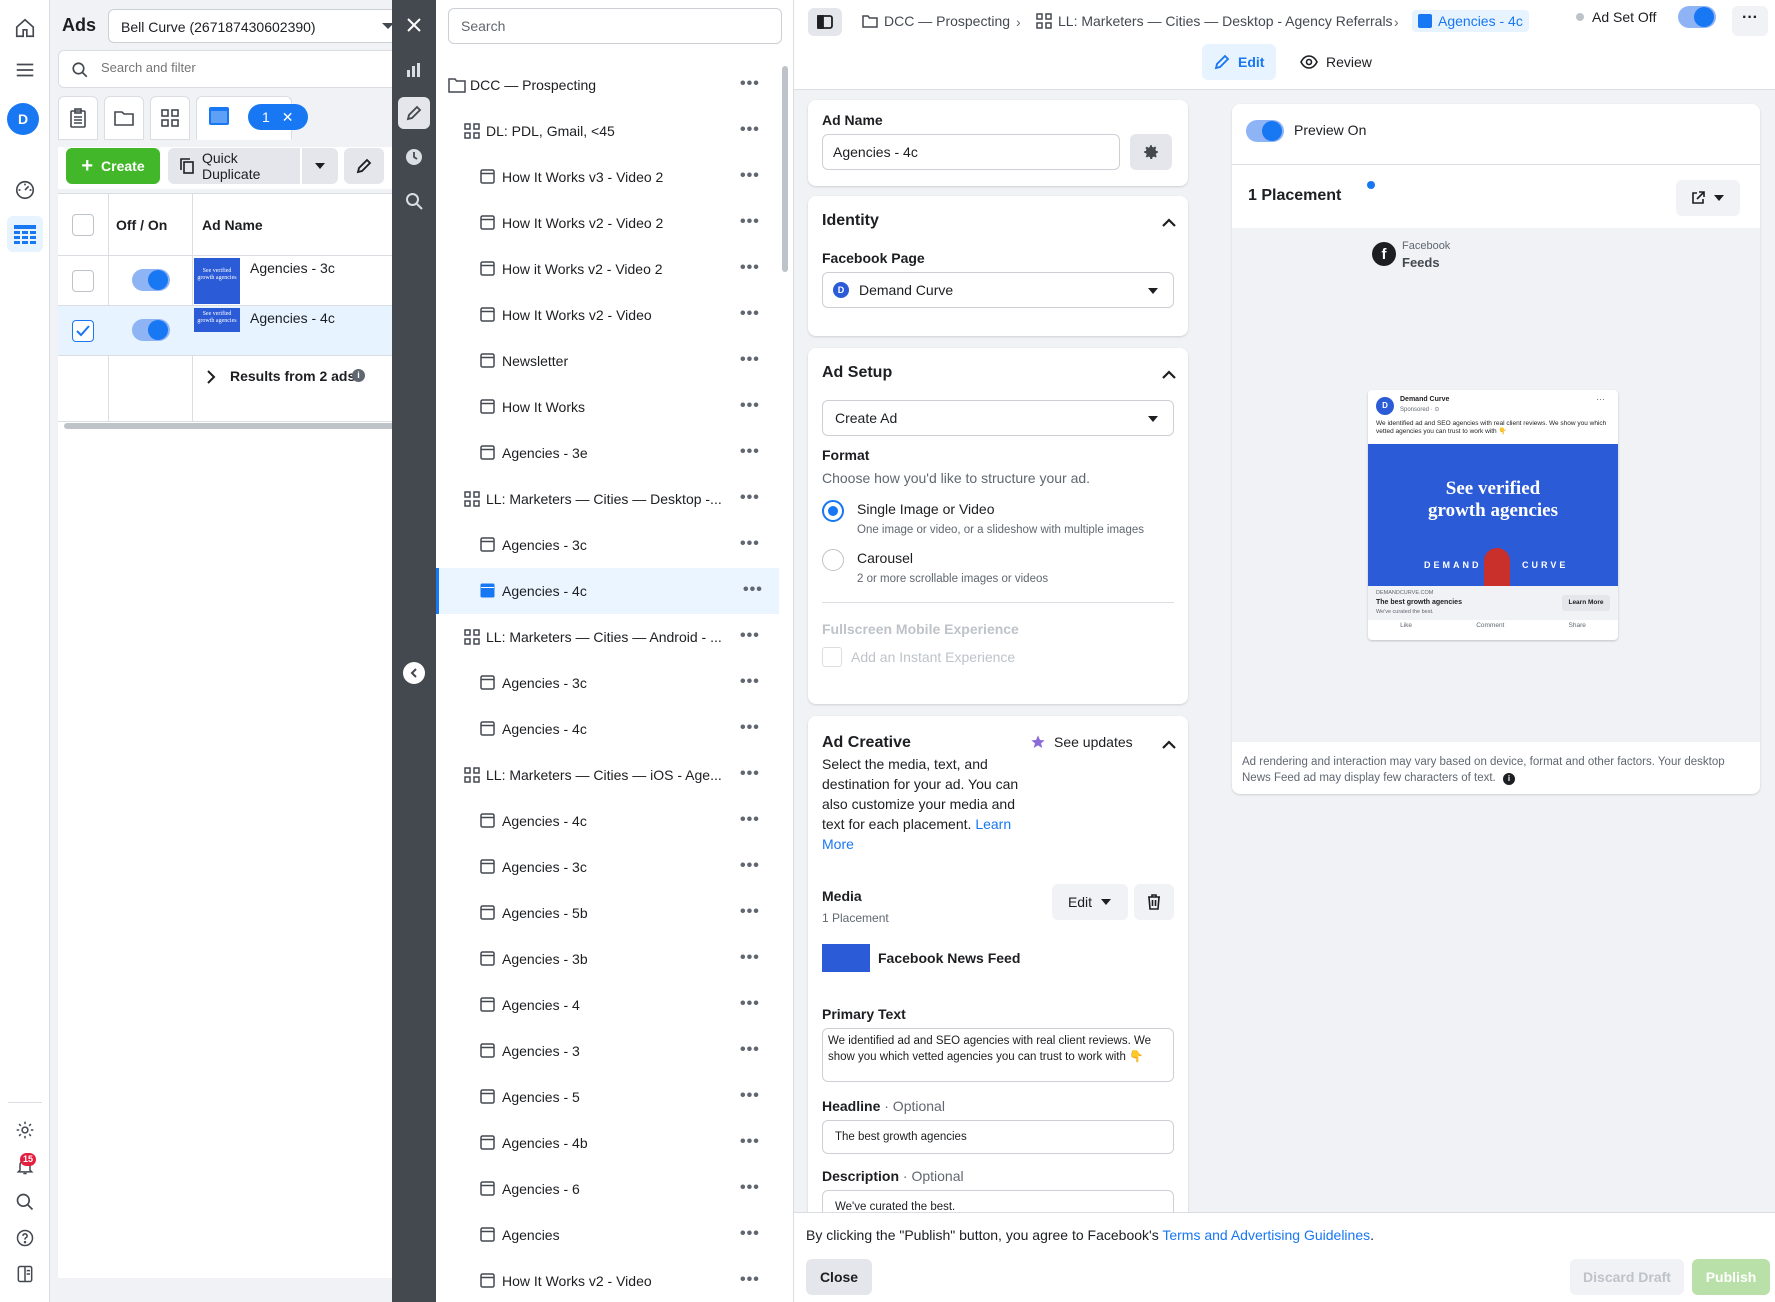 This screenshot has width=1775, height=1302. I want to click on tree-item-ad: Newsletter •••, so click(607, 361).